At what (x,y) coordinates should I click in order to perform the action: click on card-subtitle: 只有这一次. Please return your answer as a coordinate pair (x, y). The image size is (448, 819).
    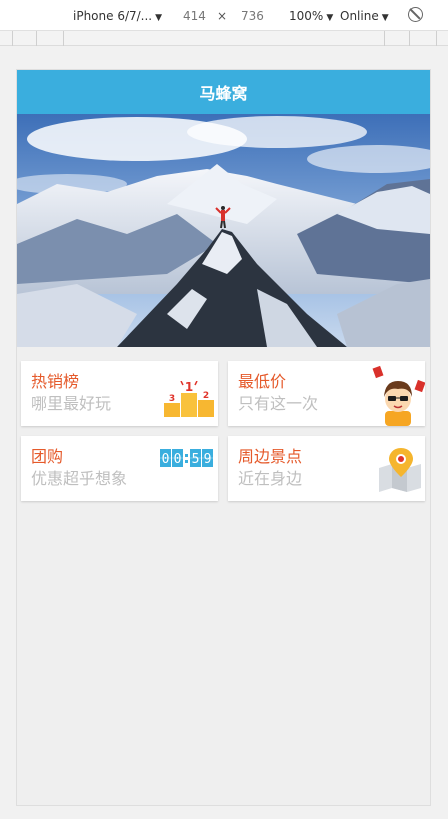
    Looking at the image, I should click on (278, 403).